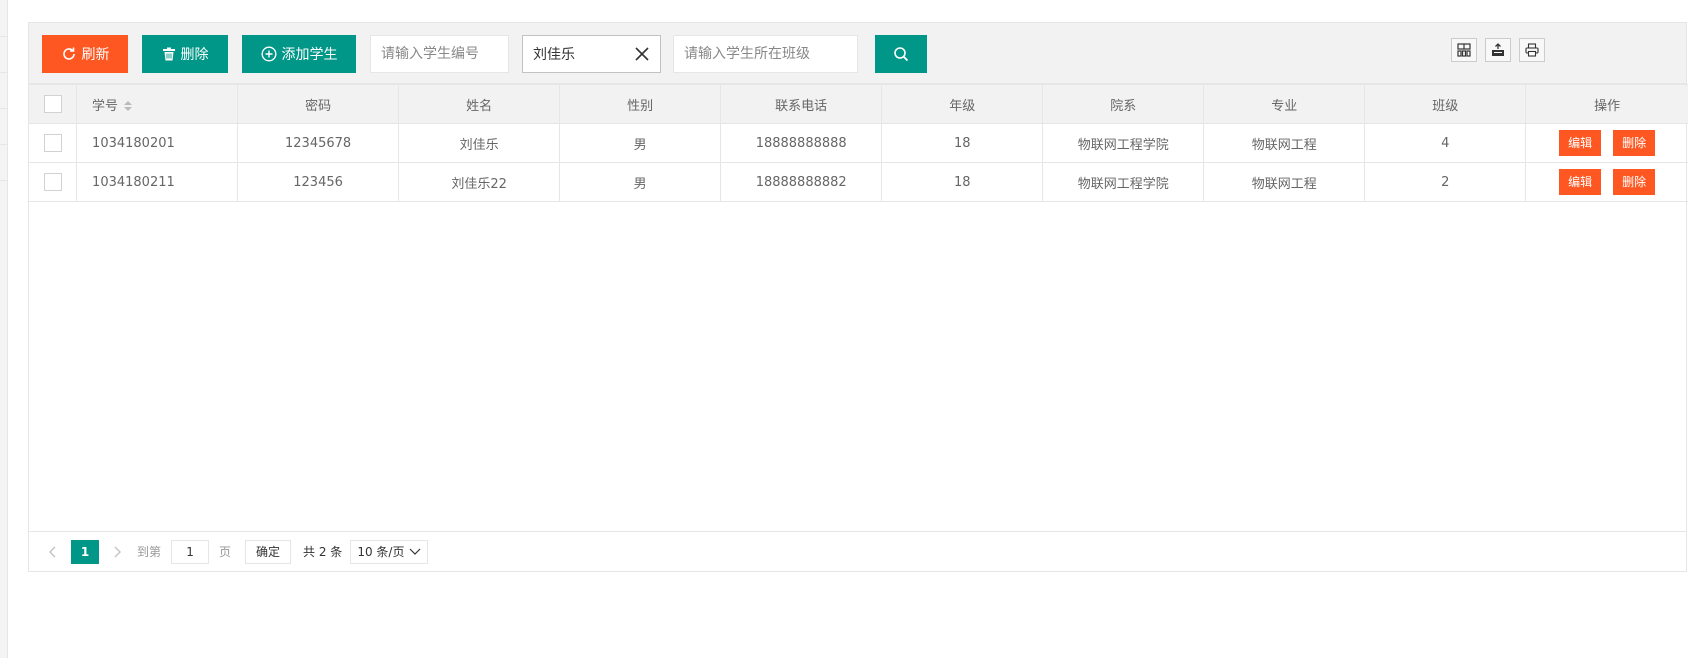  I want to click on clear-icon, so click(642, 54).